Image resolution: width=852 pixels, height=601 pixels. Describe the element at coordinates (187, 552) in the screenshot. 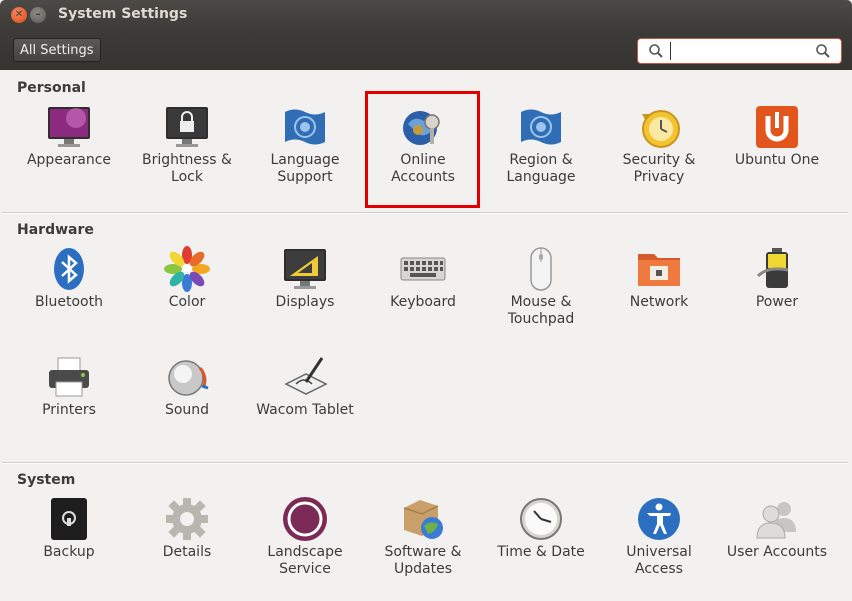

I see `settings-item-label: Details` at that location.